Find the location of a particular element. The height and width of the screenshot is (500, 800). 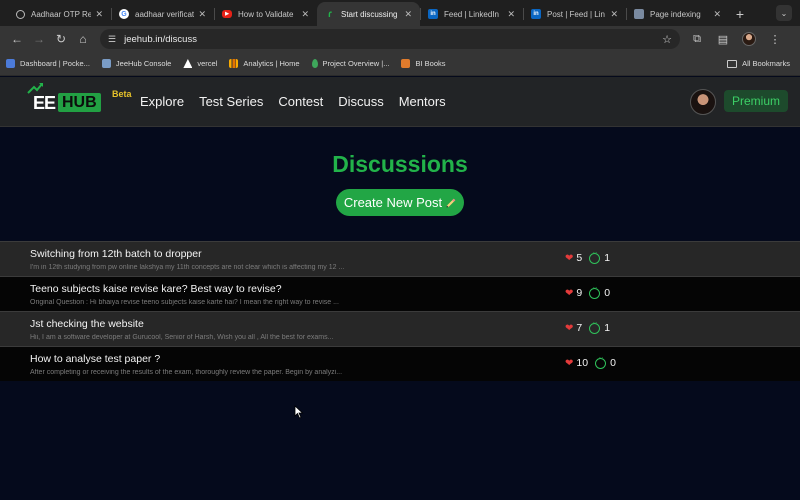

reload-icon: ↻ is located at coordinates (61, 39).